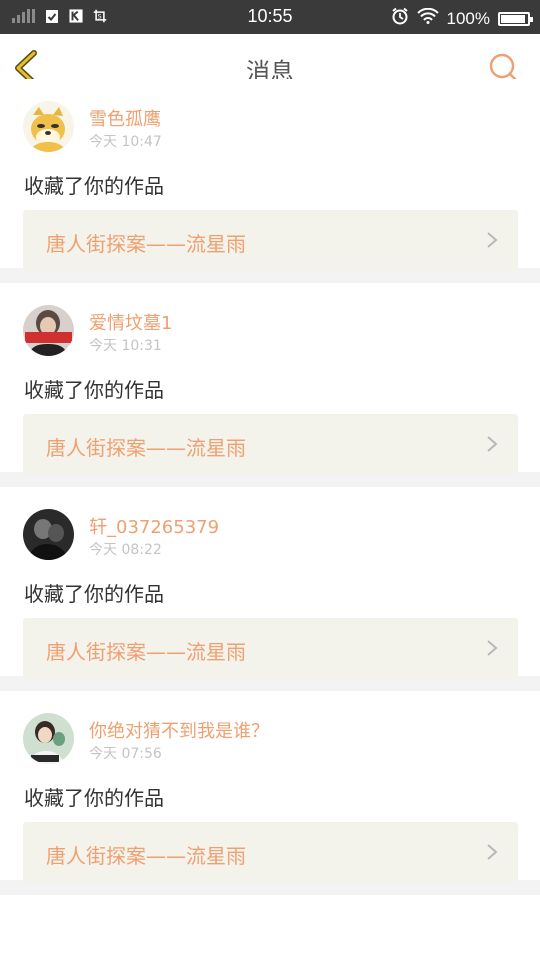 Image resolution: width=540 pixels, height=960 pixels. I want to click on status-bar: S 10:55 100%, so click(270, 17).